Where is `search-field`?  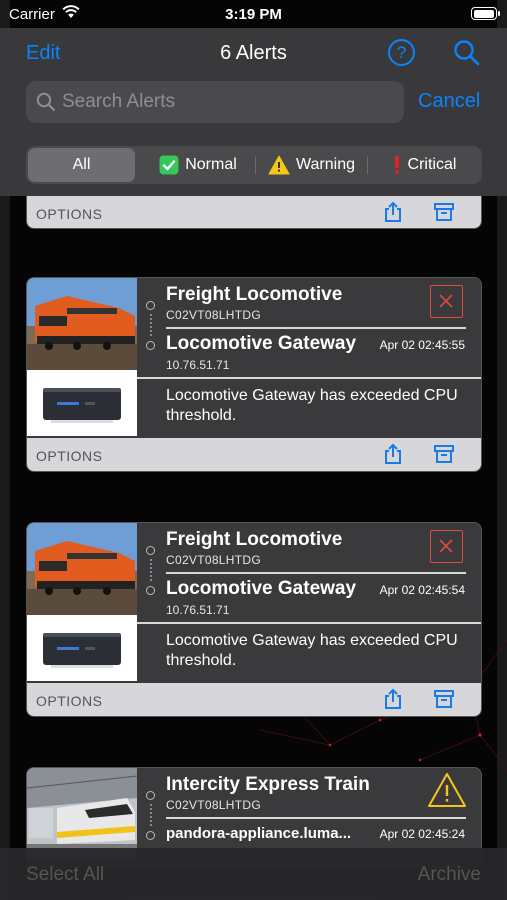 search-field is located at coordinates (215, 102).